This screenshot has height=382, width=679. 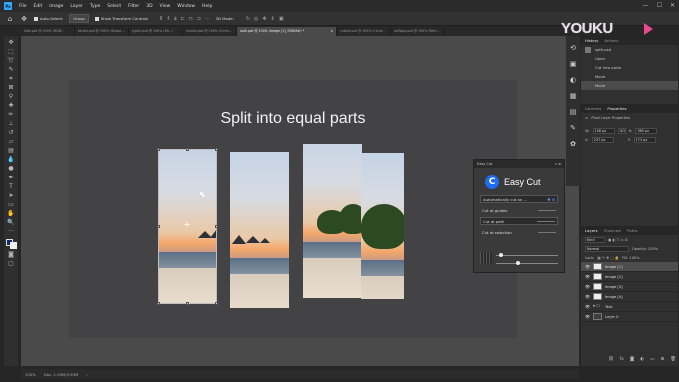 What do you see at coordinates (573, 96) in the screenshot?
I see `libraries-panel-icon: ▦` at bounding box center [573, 96].